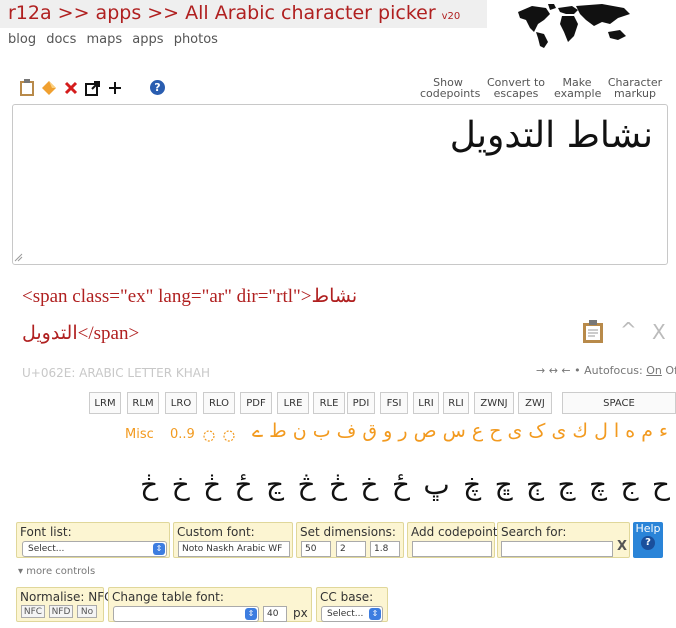 This screenshot has height=628, width=676. What do you see at coordinates (93, 88) in the screenshot?
I see `share-icon` at bounding box center [93, 88].